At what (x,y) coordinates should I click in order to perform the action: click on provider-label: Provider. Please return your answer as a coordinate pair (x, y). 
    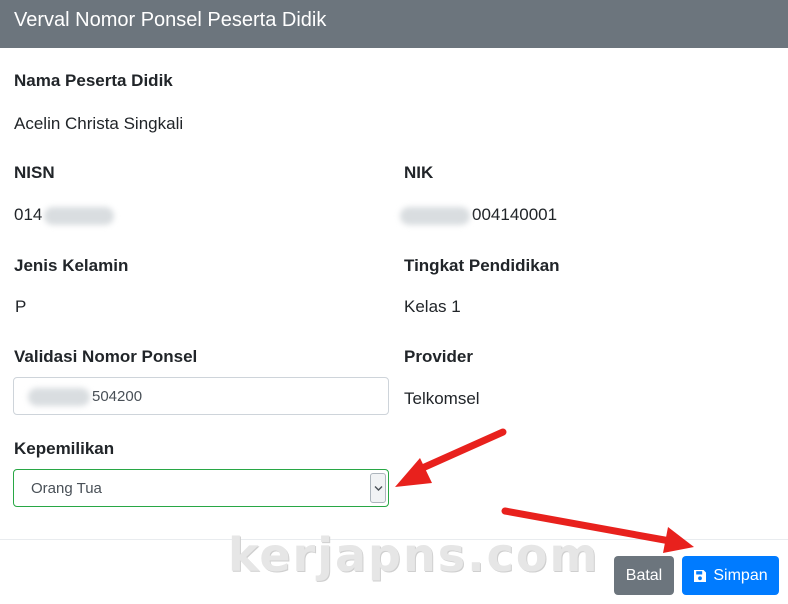
    Looking at the image, I should click on (438, 356).